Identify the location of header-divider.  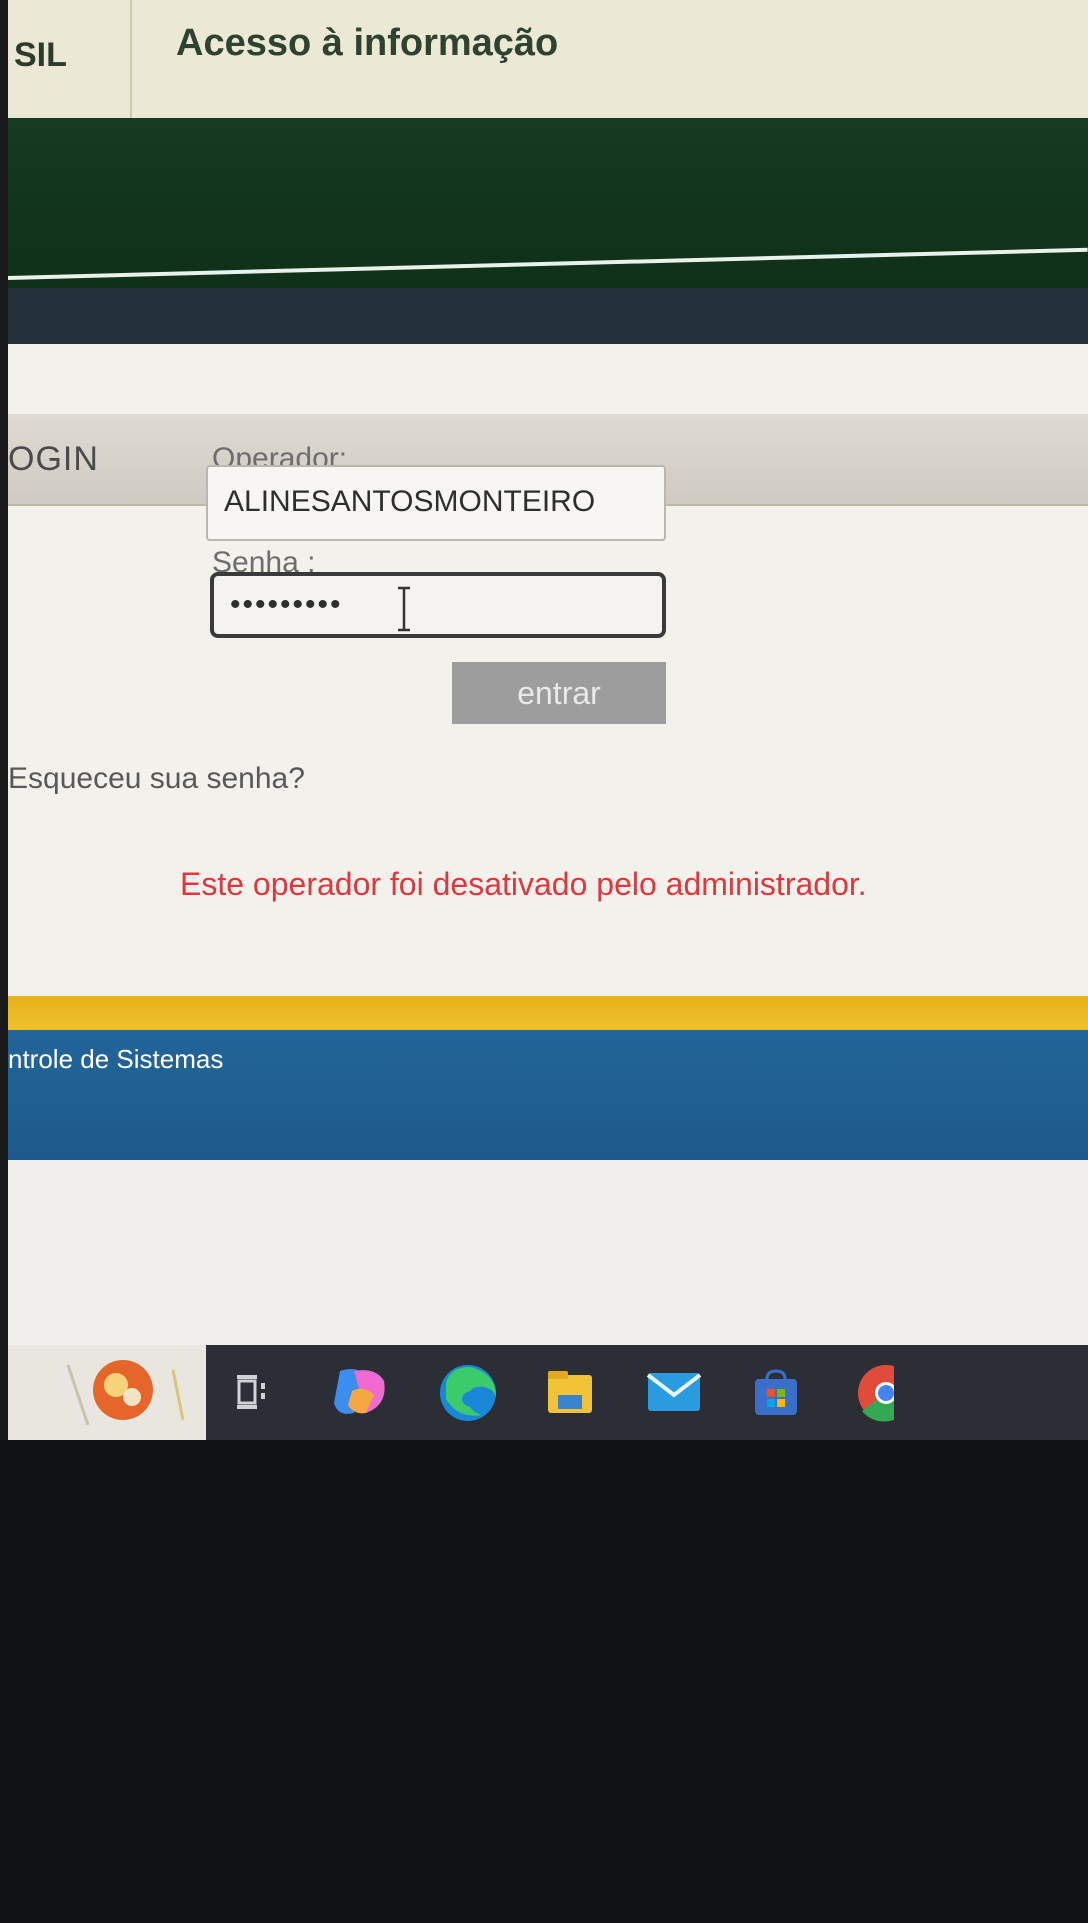
(547, 263).